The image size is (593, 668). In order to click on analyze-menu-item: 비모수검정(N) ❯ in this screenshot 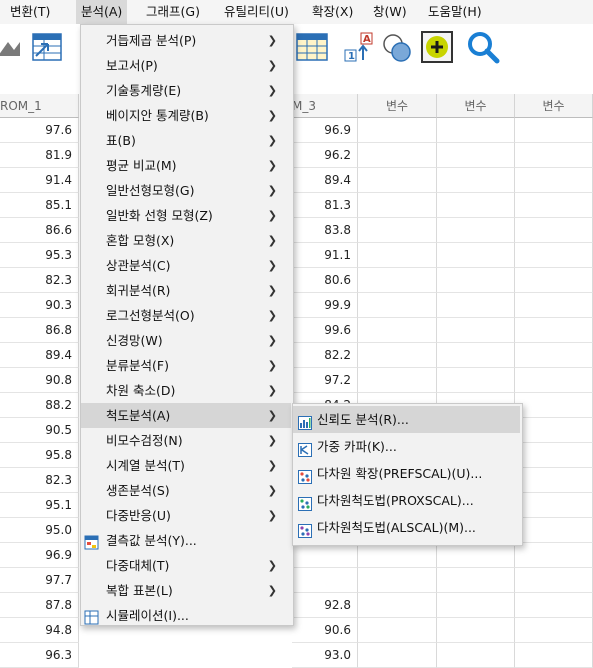, I will do `click(186, 440)`.